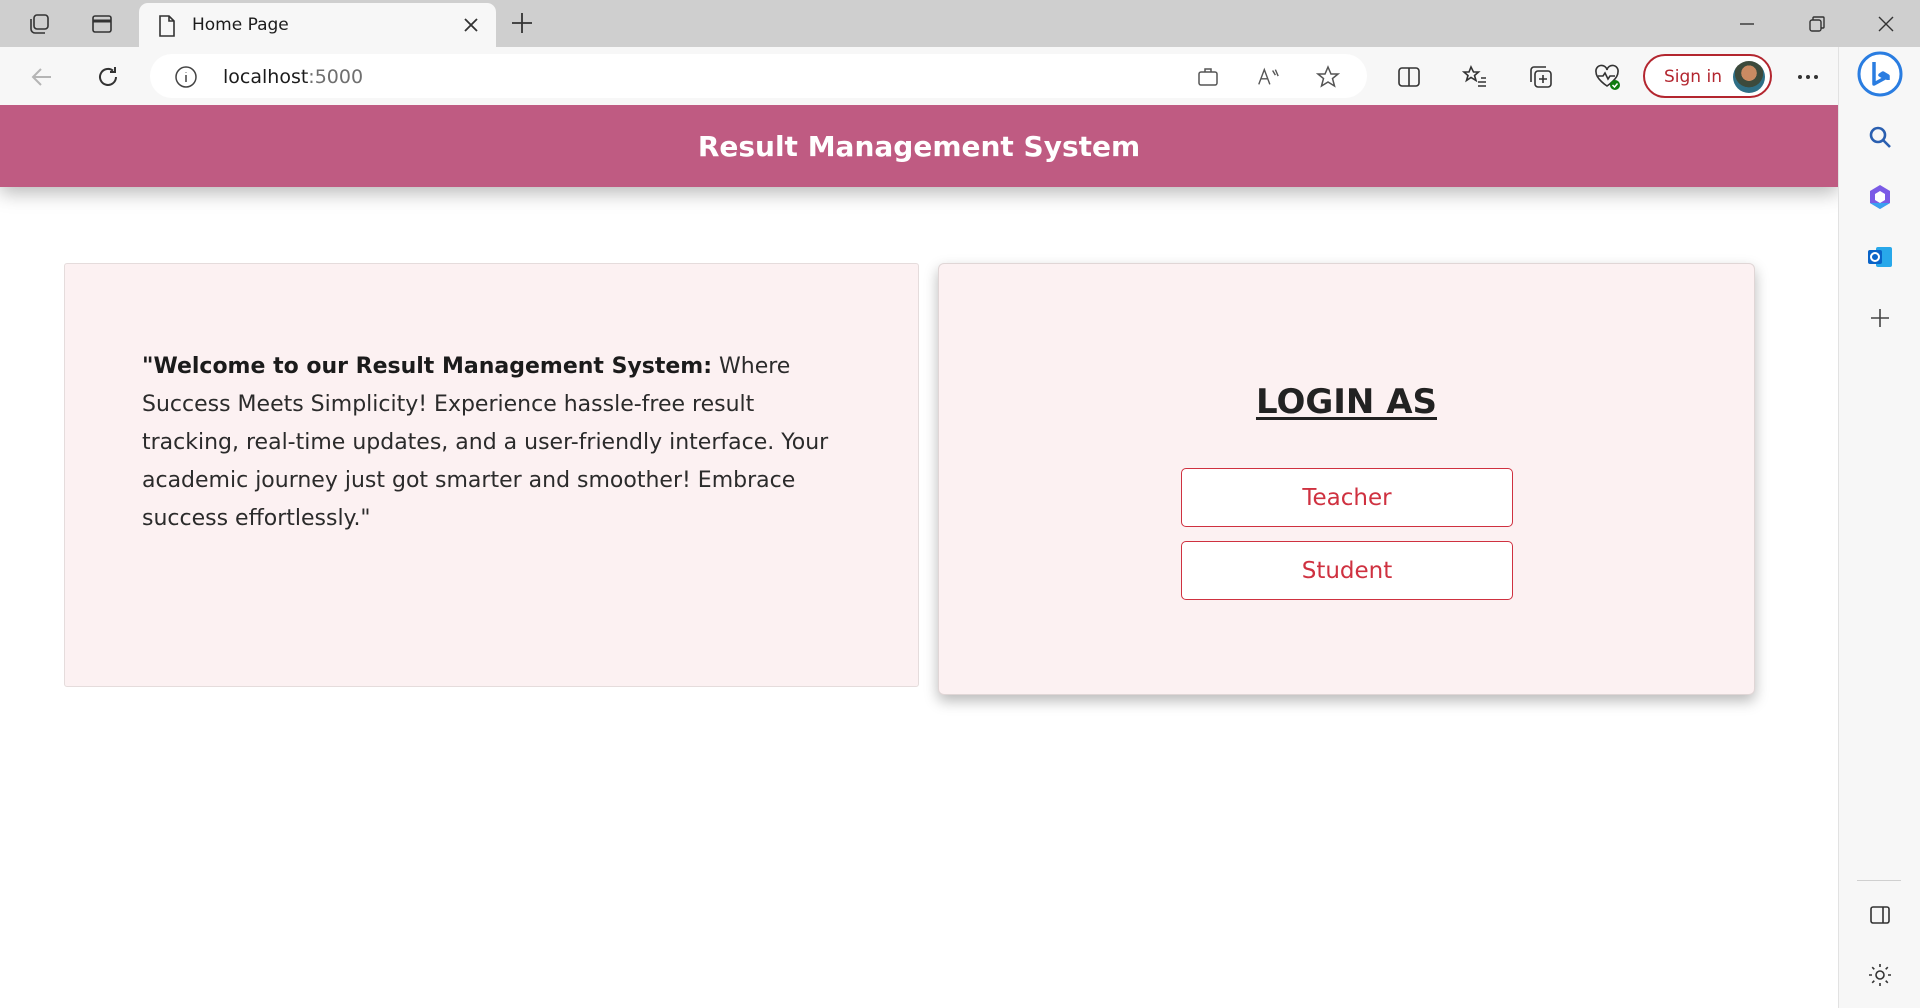 The height and width of the screenshot is (1008, 1920). Describe the element at coordinates (42, 77) in the screenshot. I see `back-arrow-icon` at that location.